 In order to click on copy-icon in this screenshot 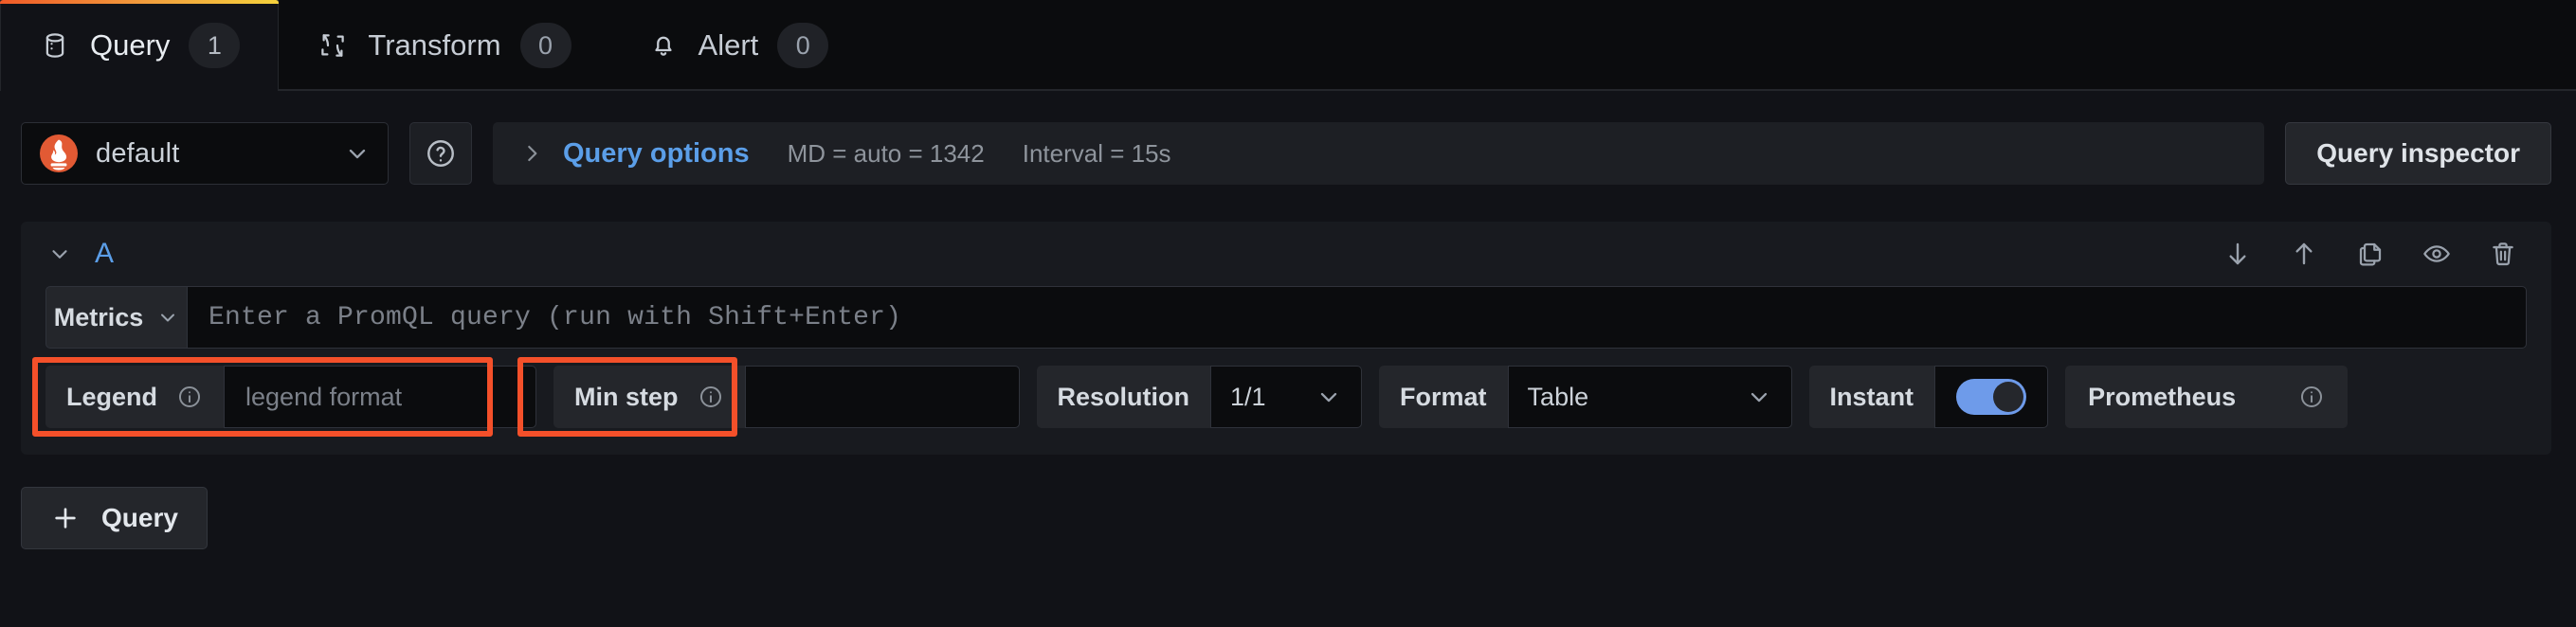, I will do `click(2370, 254)`.